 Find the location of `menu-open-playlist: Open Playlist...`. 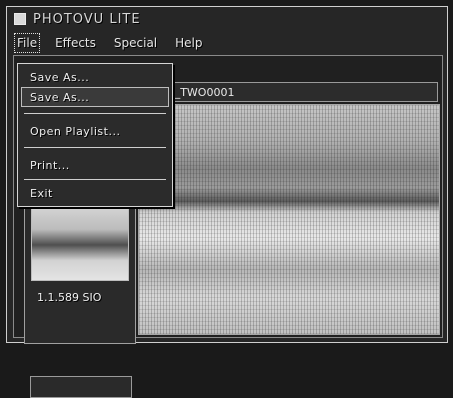

menu-open-playlist: Open Playlist... is located at coordinates (95, 131).